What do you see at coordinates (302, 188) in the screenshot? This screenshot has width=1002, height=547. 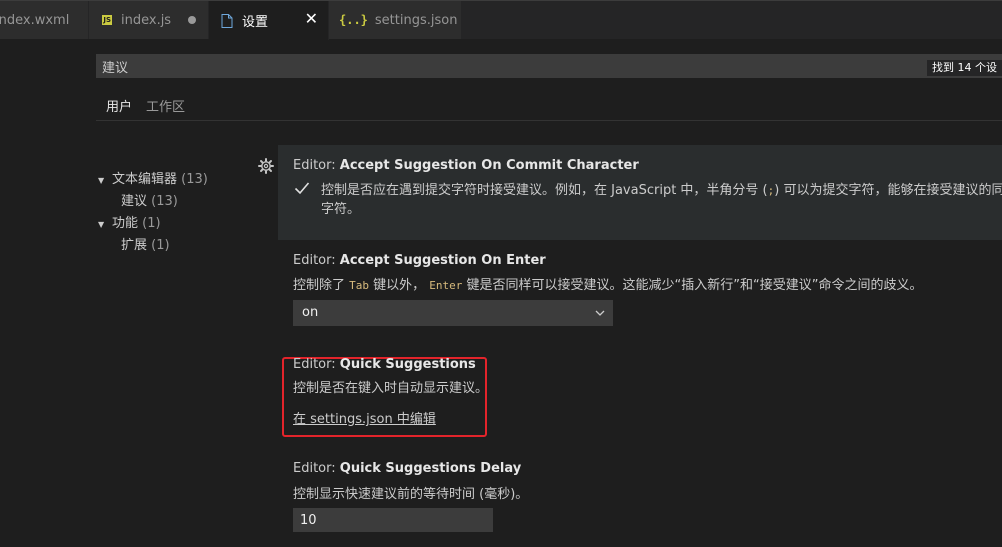 I see `checkbox-checked-icon` at bounding box center [302, 188].